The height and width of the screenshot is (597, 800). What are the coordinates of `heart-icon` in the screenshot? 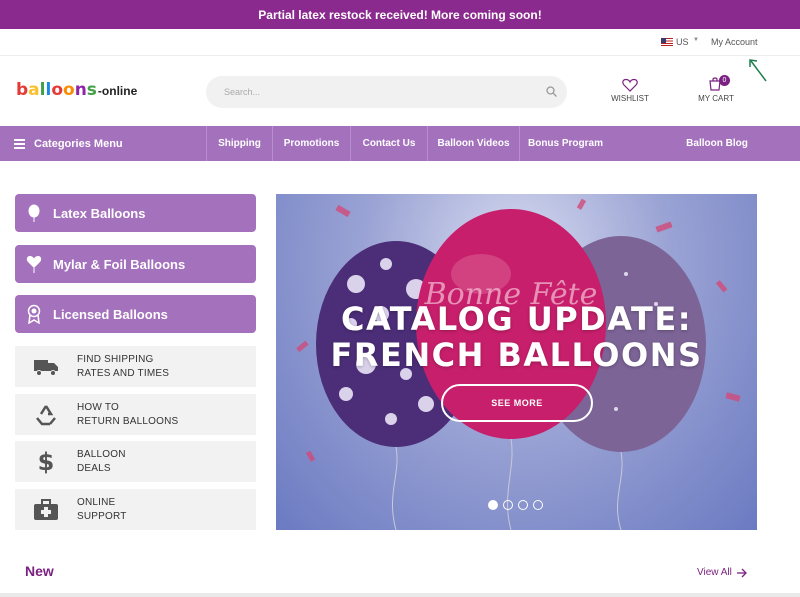 It's located at (630, 85).